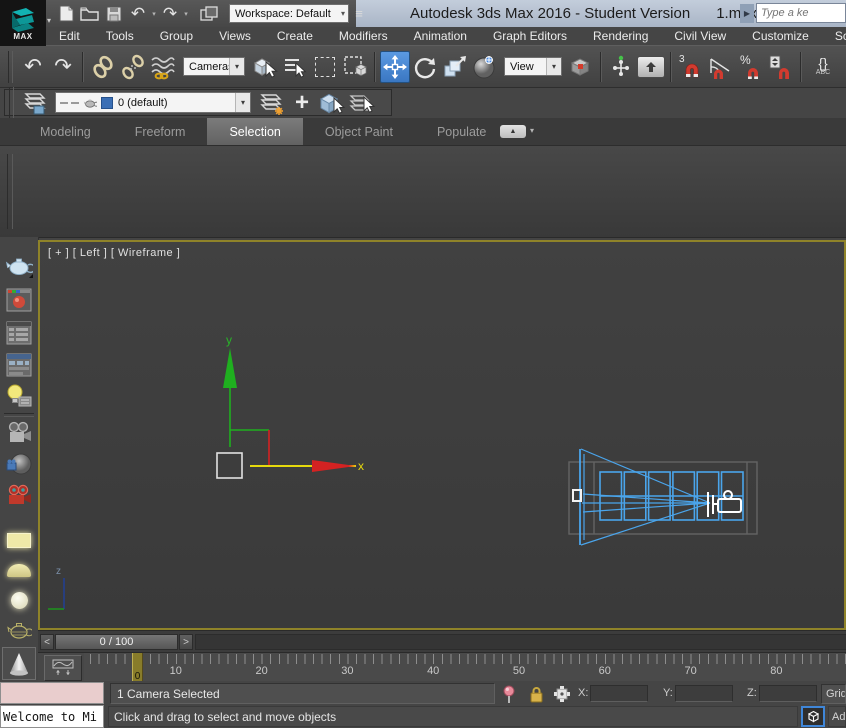 The image size is (846, 728). Describe the element at coordinates (465, 667) in the screenshot. I see `track-bar-ruler: 0 10 20 30 40 50 60 70 80` at that location.